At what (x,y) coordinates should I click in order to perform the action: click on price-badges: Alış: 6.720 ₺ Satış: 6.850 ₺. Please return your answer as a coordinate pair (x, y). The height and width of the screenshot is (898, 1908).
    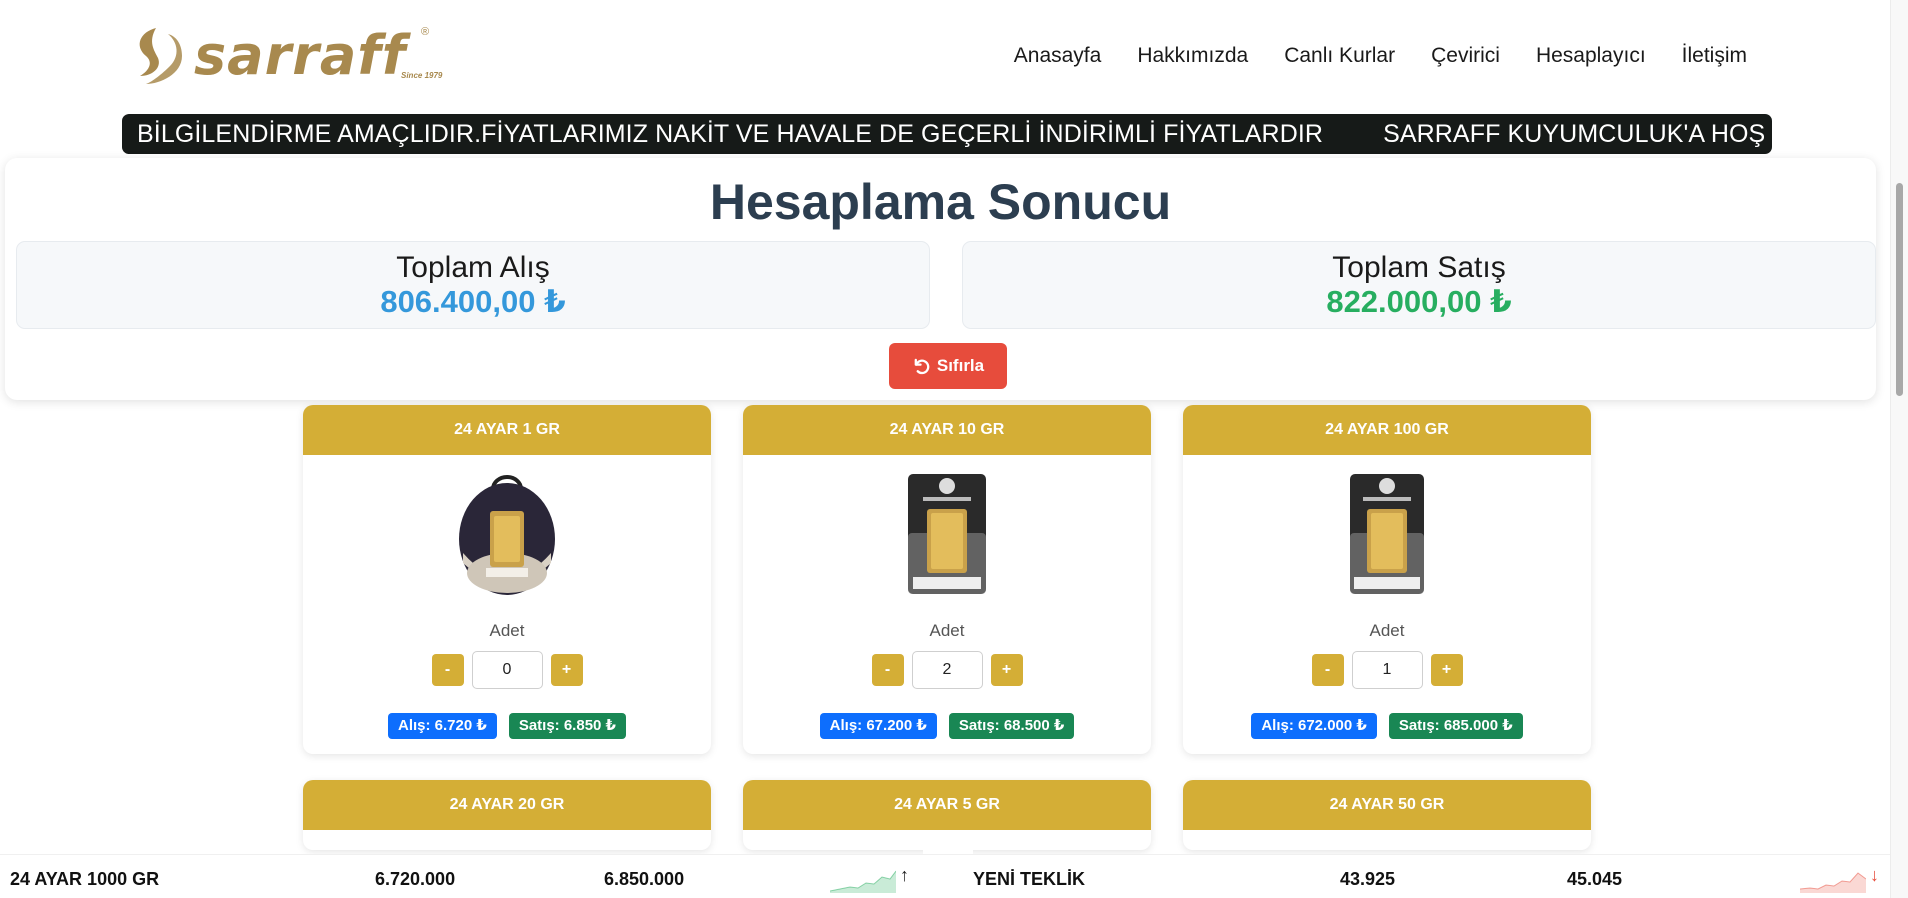
    Looking at the image, I should click on (507, 726).